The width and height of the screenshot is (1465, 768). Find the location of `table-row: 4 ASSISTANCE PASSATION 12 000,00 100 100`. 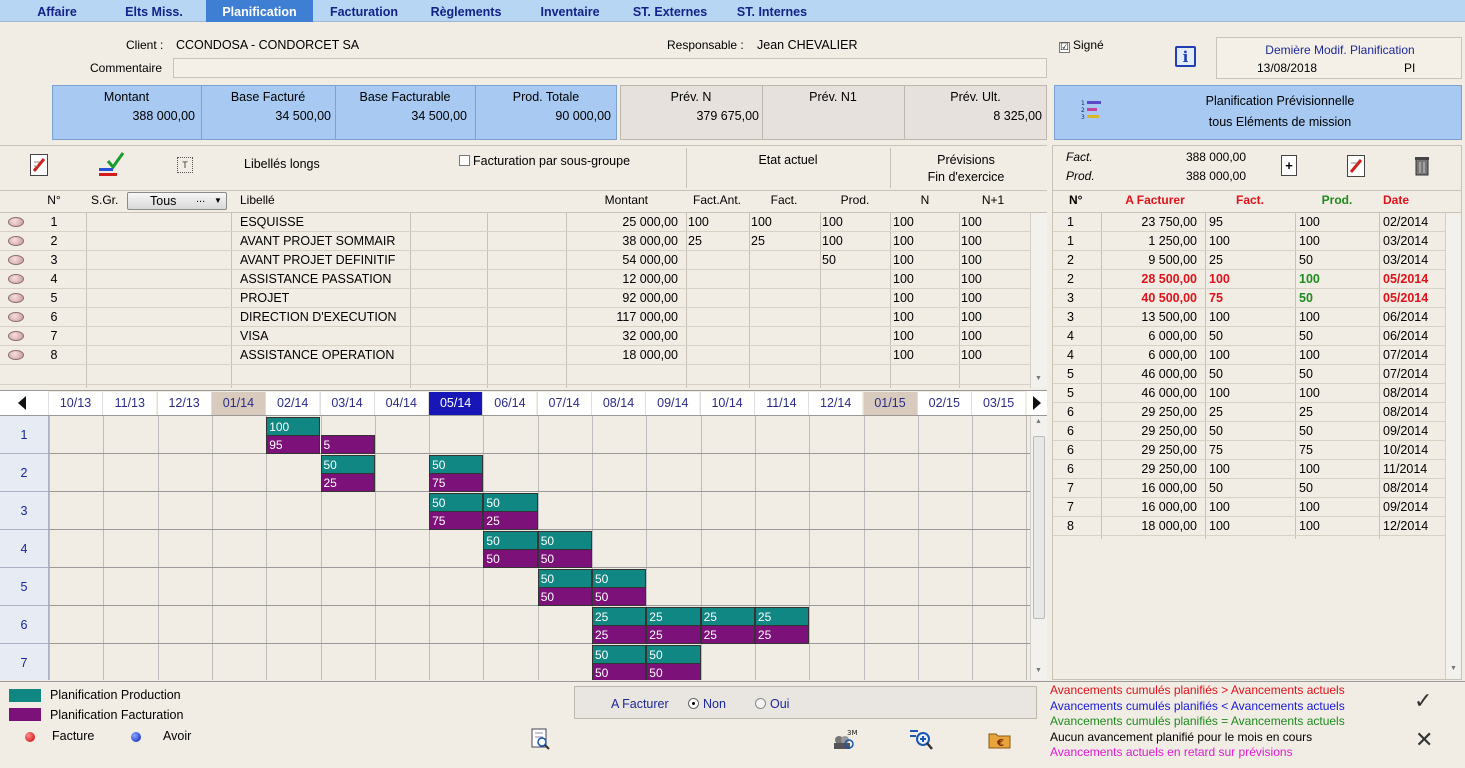

table-row: 4 ASSISTANCE PASSATION 12 000,00 100 100 is located at coordinates (515, 279).